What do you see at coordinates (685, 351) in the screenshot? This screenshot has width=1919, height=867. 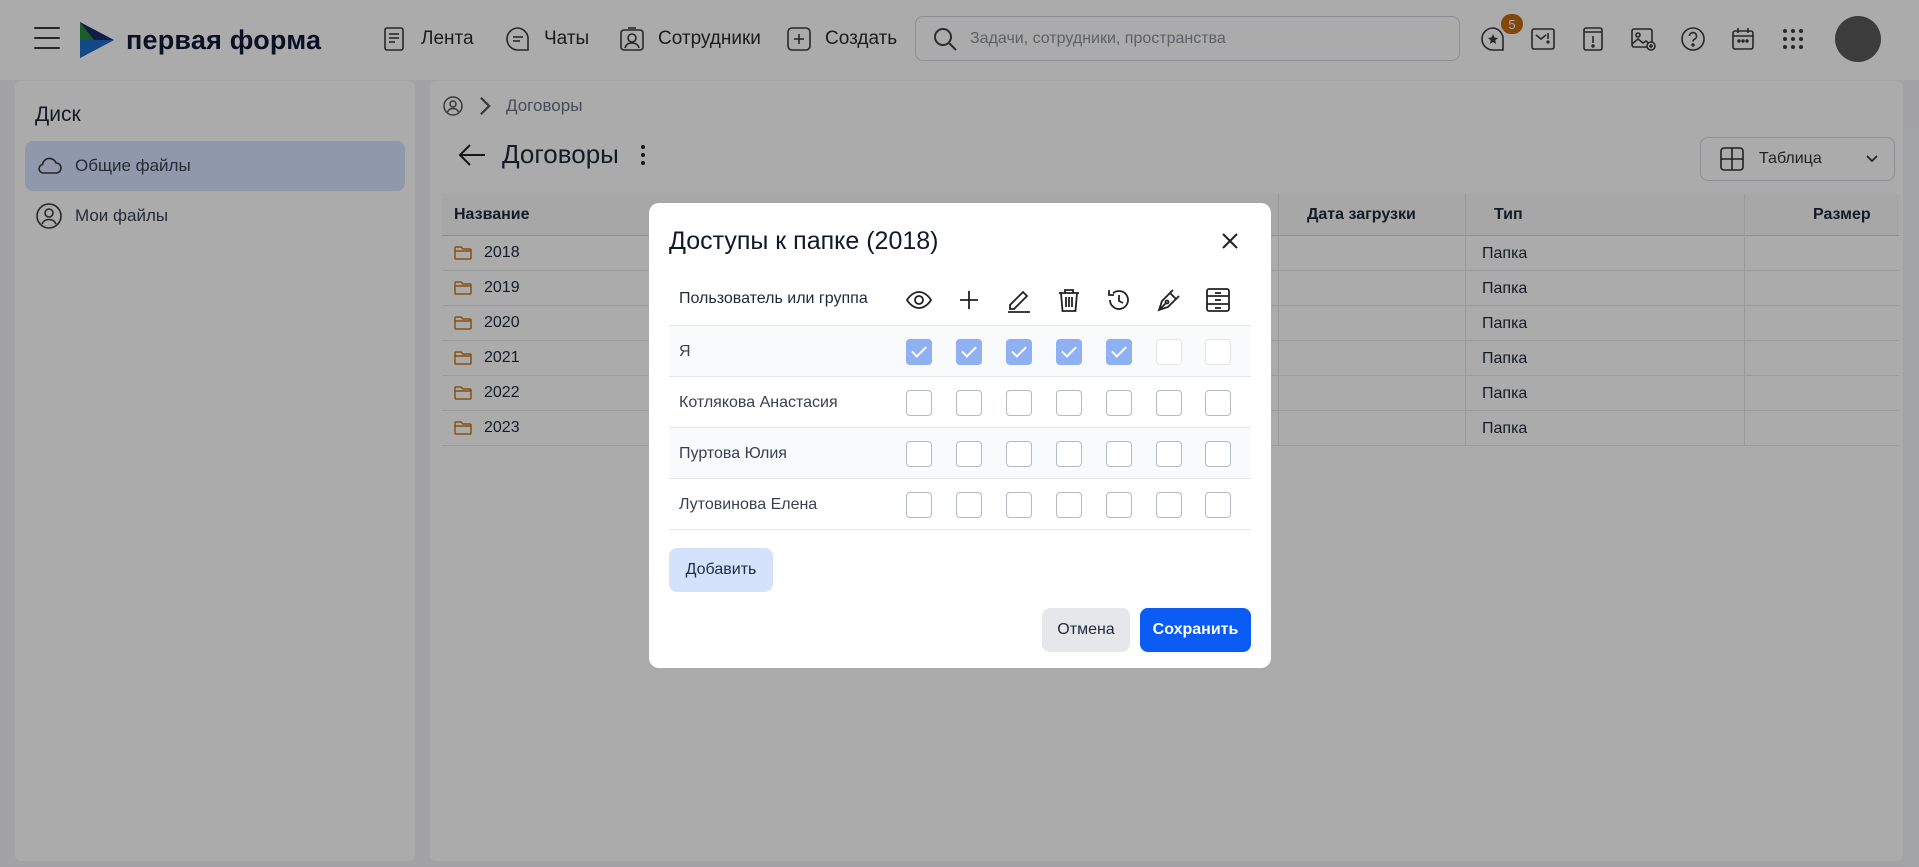 I see `permission-user: Я` at bounding box center [685, 351].